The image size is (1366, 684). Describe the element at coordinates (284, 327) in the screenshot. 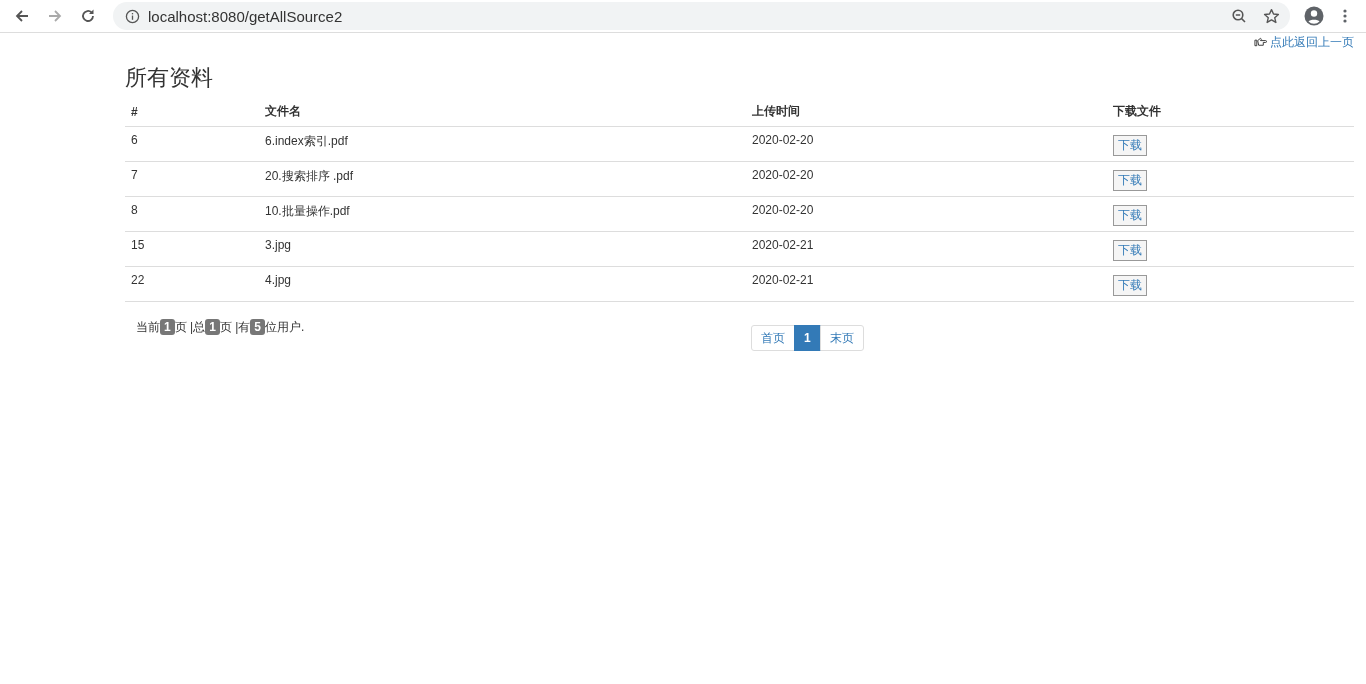

I see `status-text: 位用户.` at that location.